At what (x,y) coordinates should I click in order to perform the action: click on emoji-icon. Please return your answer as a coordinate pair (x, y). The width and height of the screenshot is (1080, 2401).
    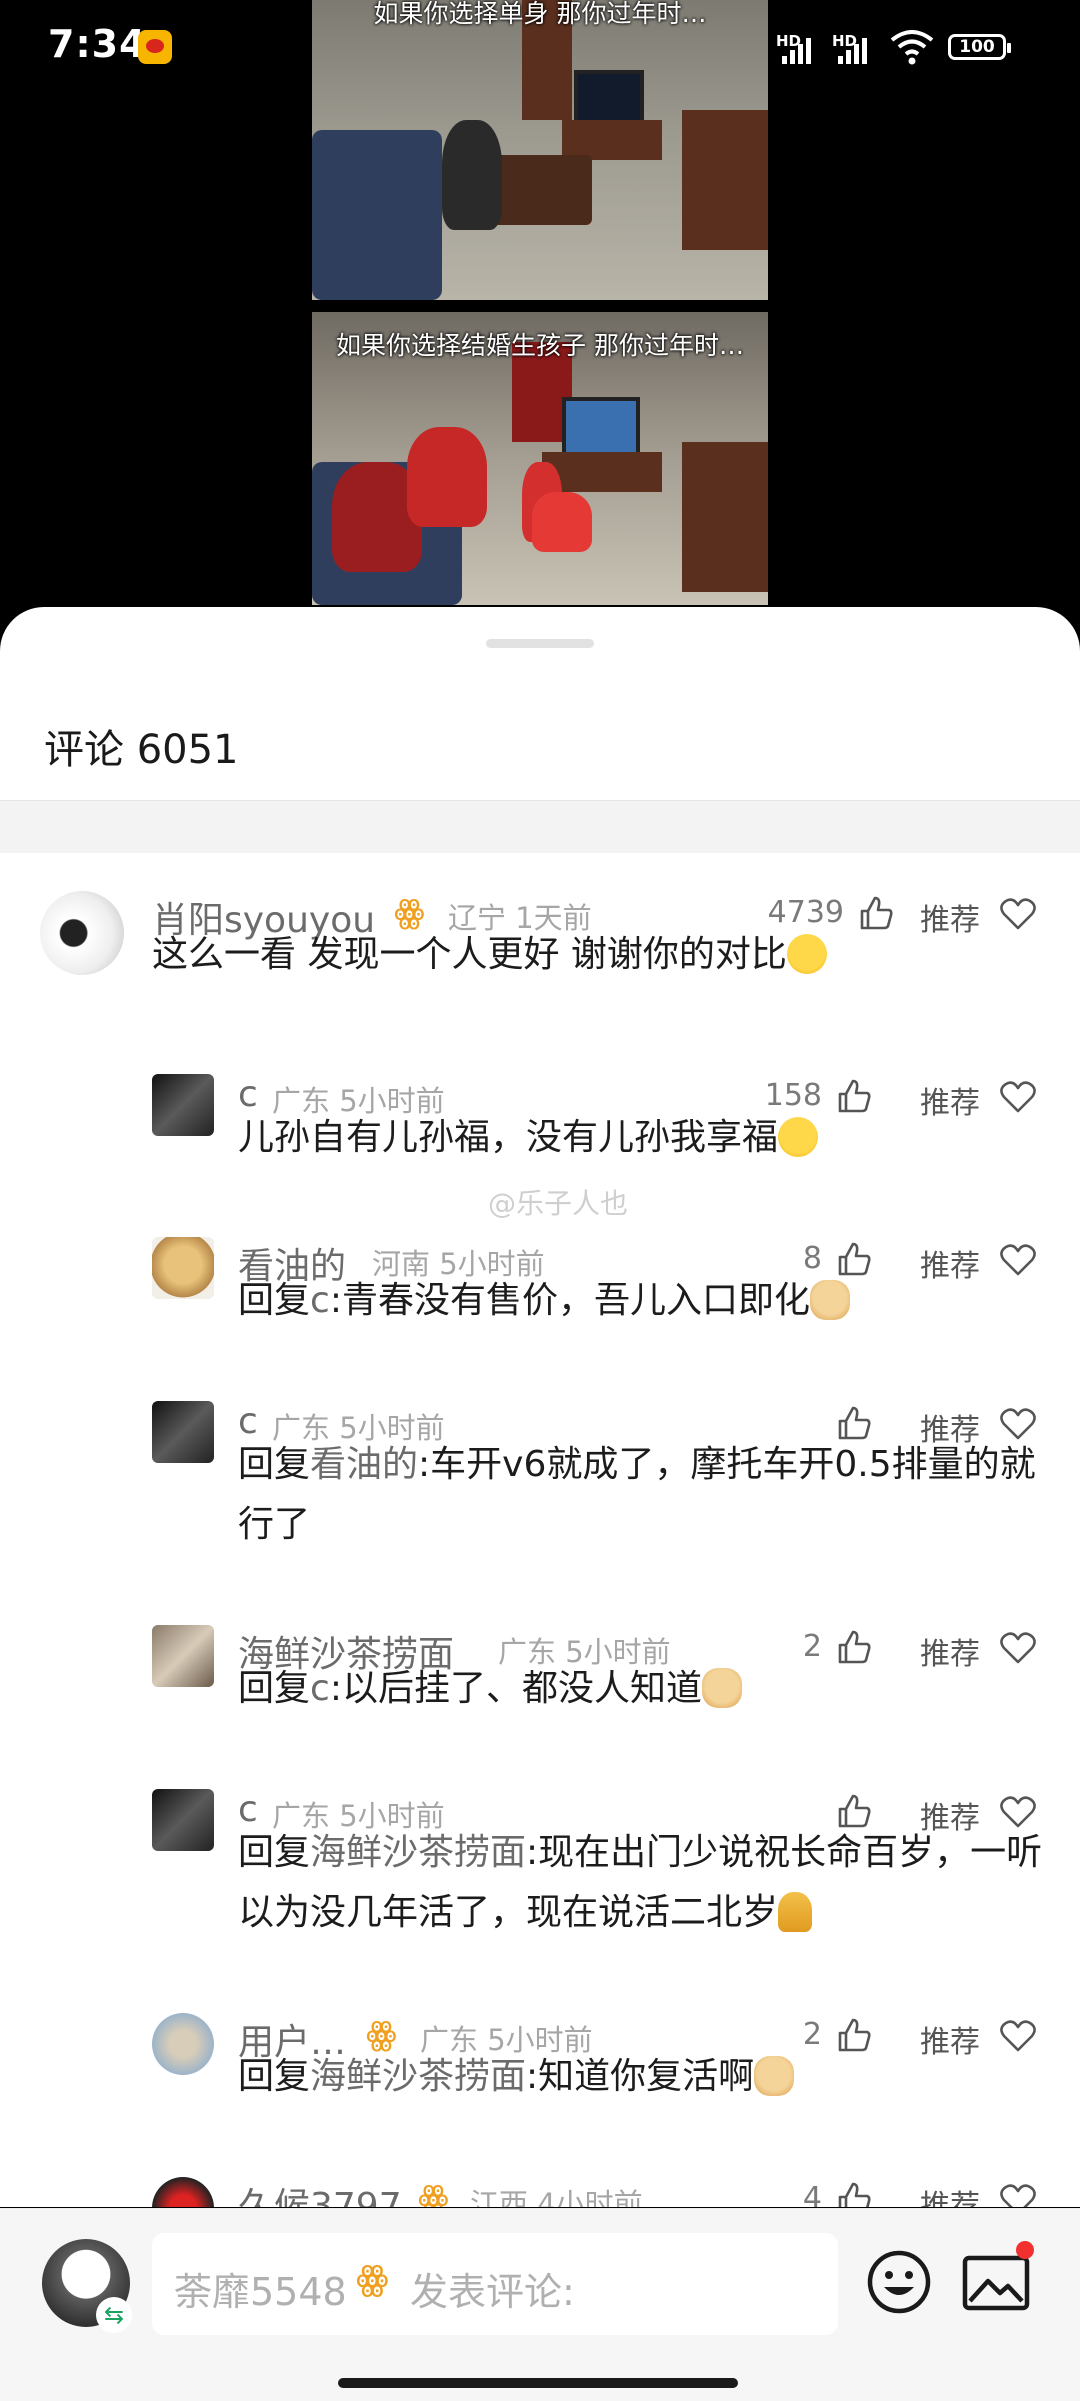
    Looking at the image, I should click on (899, 2282).